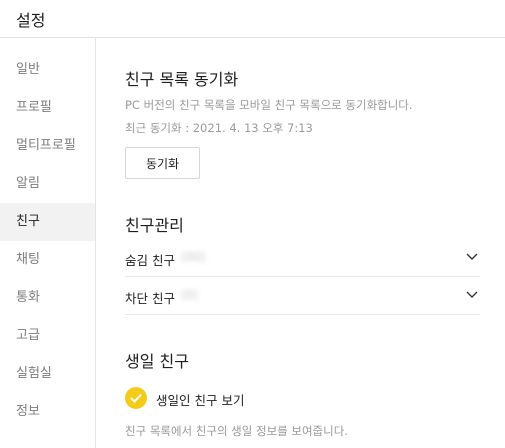 The width and height of the screenshot is (505, 448). What do you see at coordinates (182, 79) in the screenshot?
I see `sync-section-title: 친구 목록 동기화` at bounding box center [182, 79].